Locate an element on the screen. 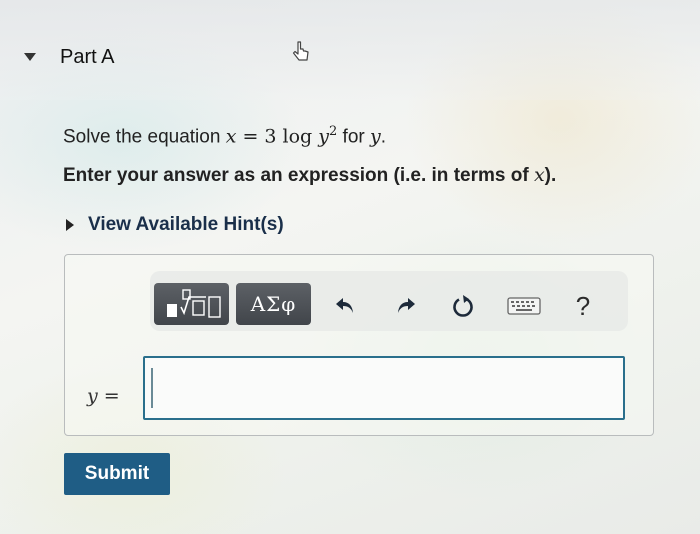 The width and height of the screenshot is (700, 534). templates-button is located at coordinates (191, 304).